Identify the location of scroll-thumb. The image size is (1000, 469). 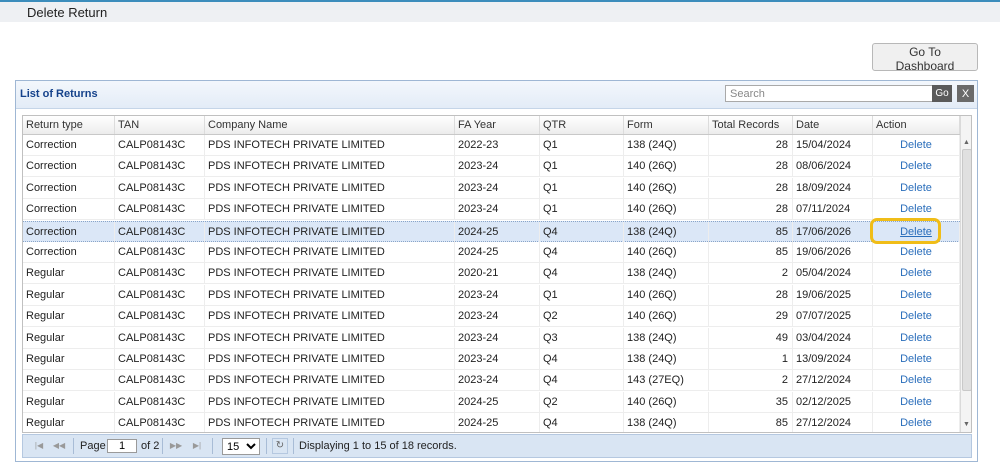
(966, 270).